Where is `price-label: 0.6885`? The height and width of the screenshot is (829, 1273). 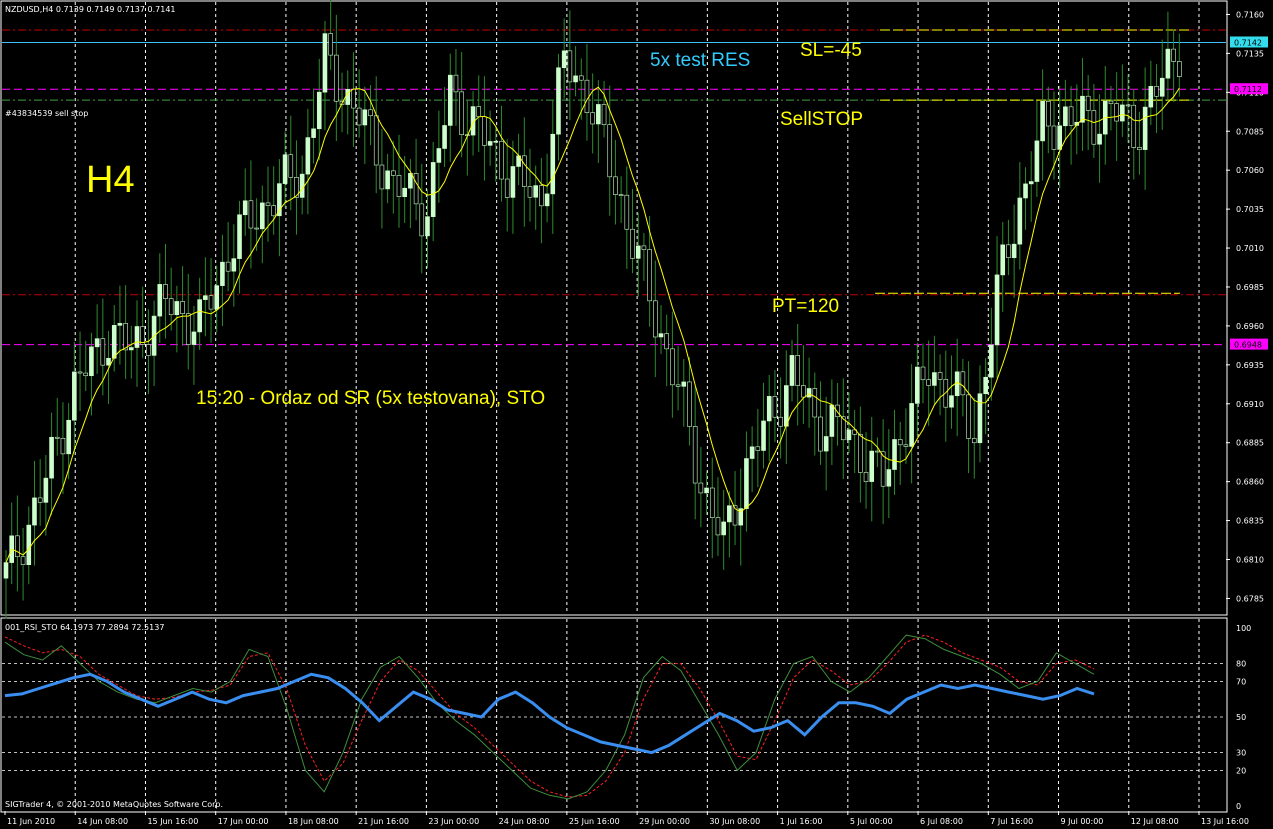
price-label: 0.6885 is located at coordinates (1250, 443).